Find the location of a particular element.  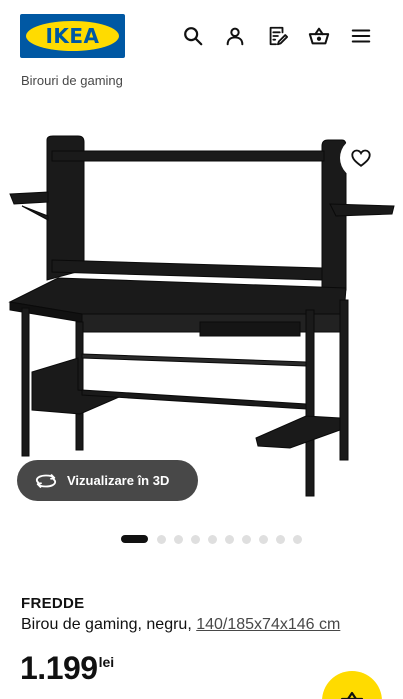

image-carousel-indicator is located at coordinates (215, 539).